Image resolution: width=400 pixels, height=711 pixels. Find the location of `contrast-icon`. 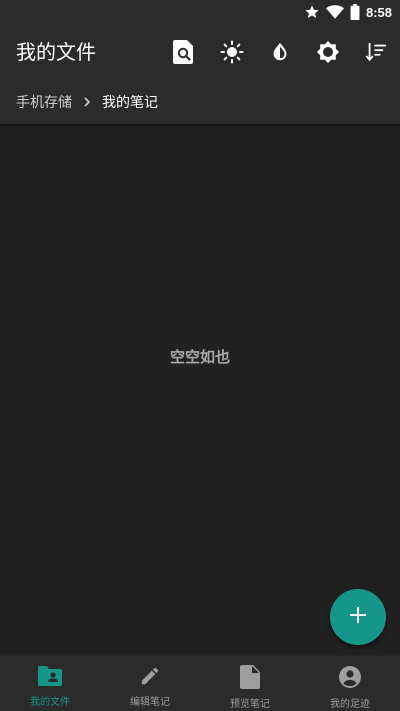

contrast-icon is located at coordinates (280, 52).